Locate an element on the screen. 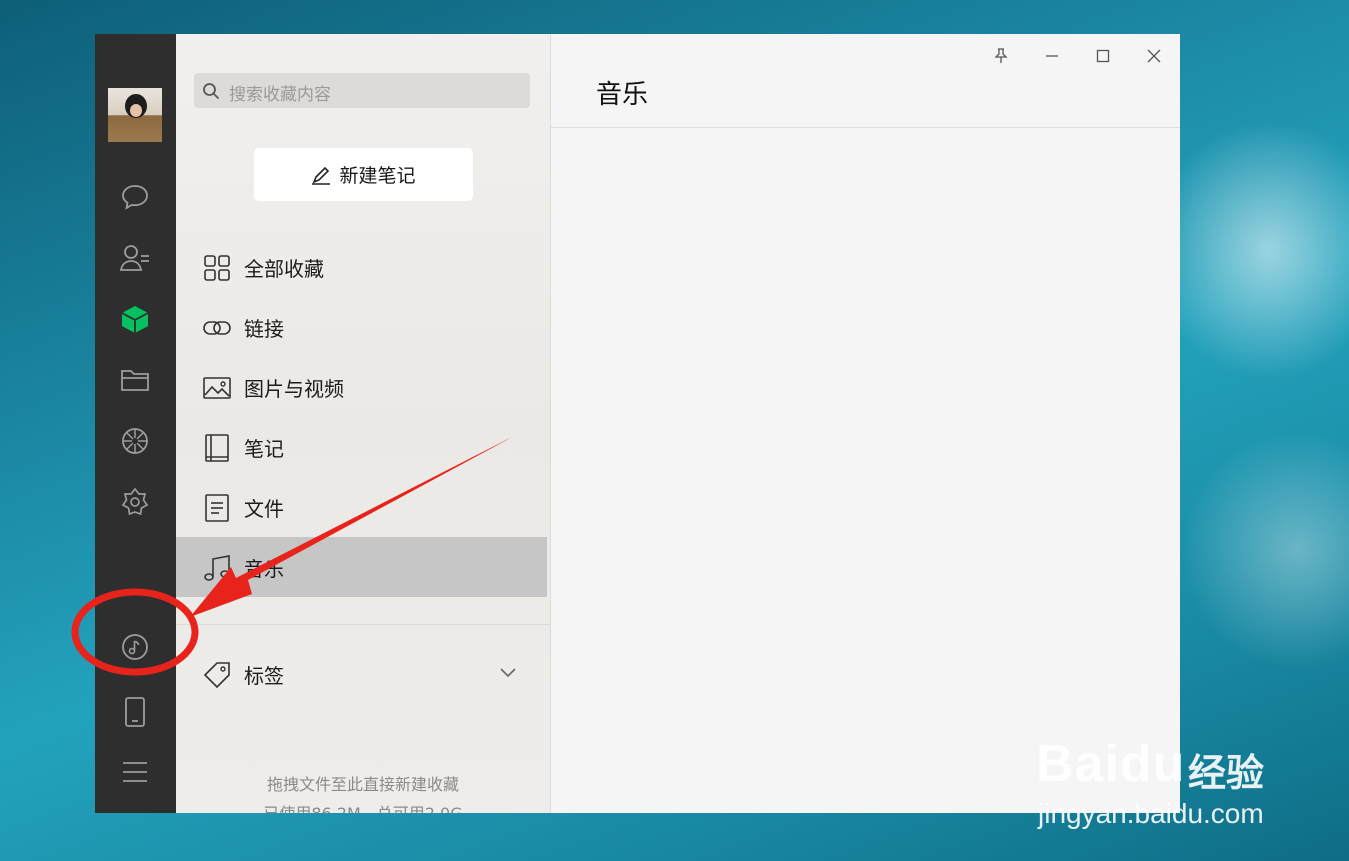 The height and width of the screenshot is (861, 1349). category-links: 链接 is located at coordinates (361, 327).